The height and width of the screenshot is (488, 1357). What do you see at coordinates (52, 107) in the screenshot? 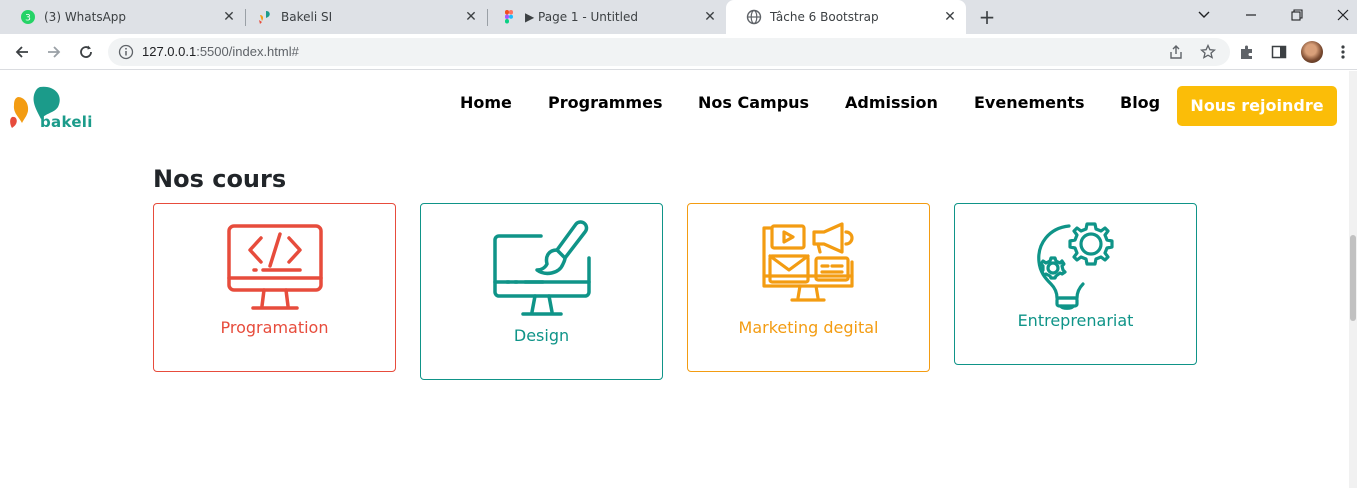
I see `bakeli-logo: bakeli` at bounding box center [52, 107].